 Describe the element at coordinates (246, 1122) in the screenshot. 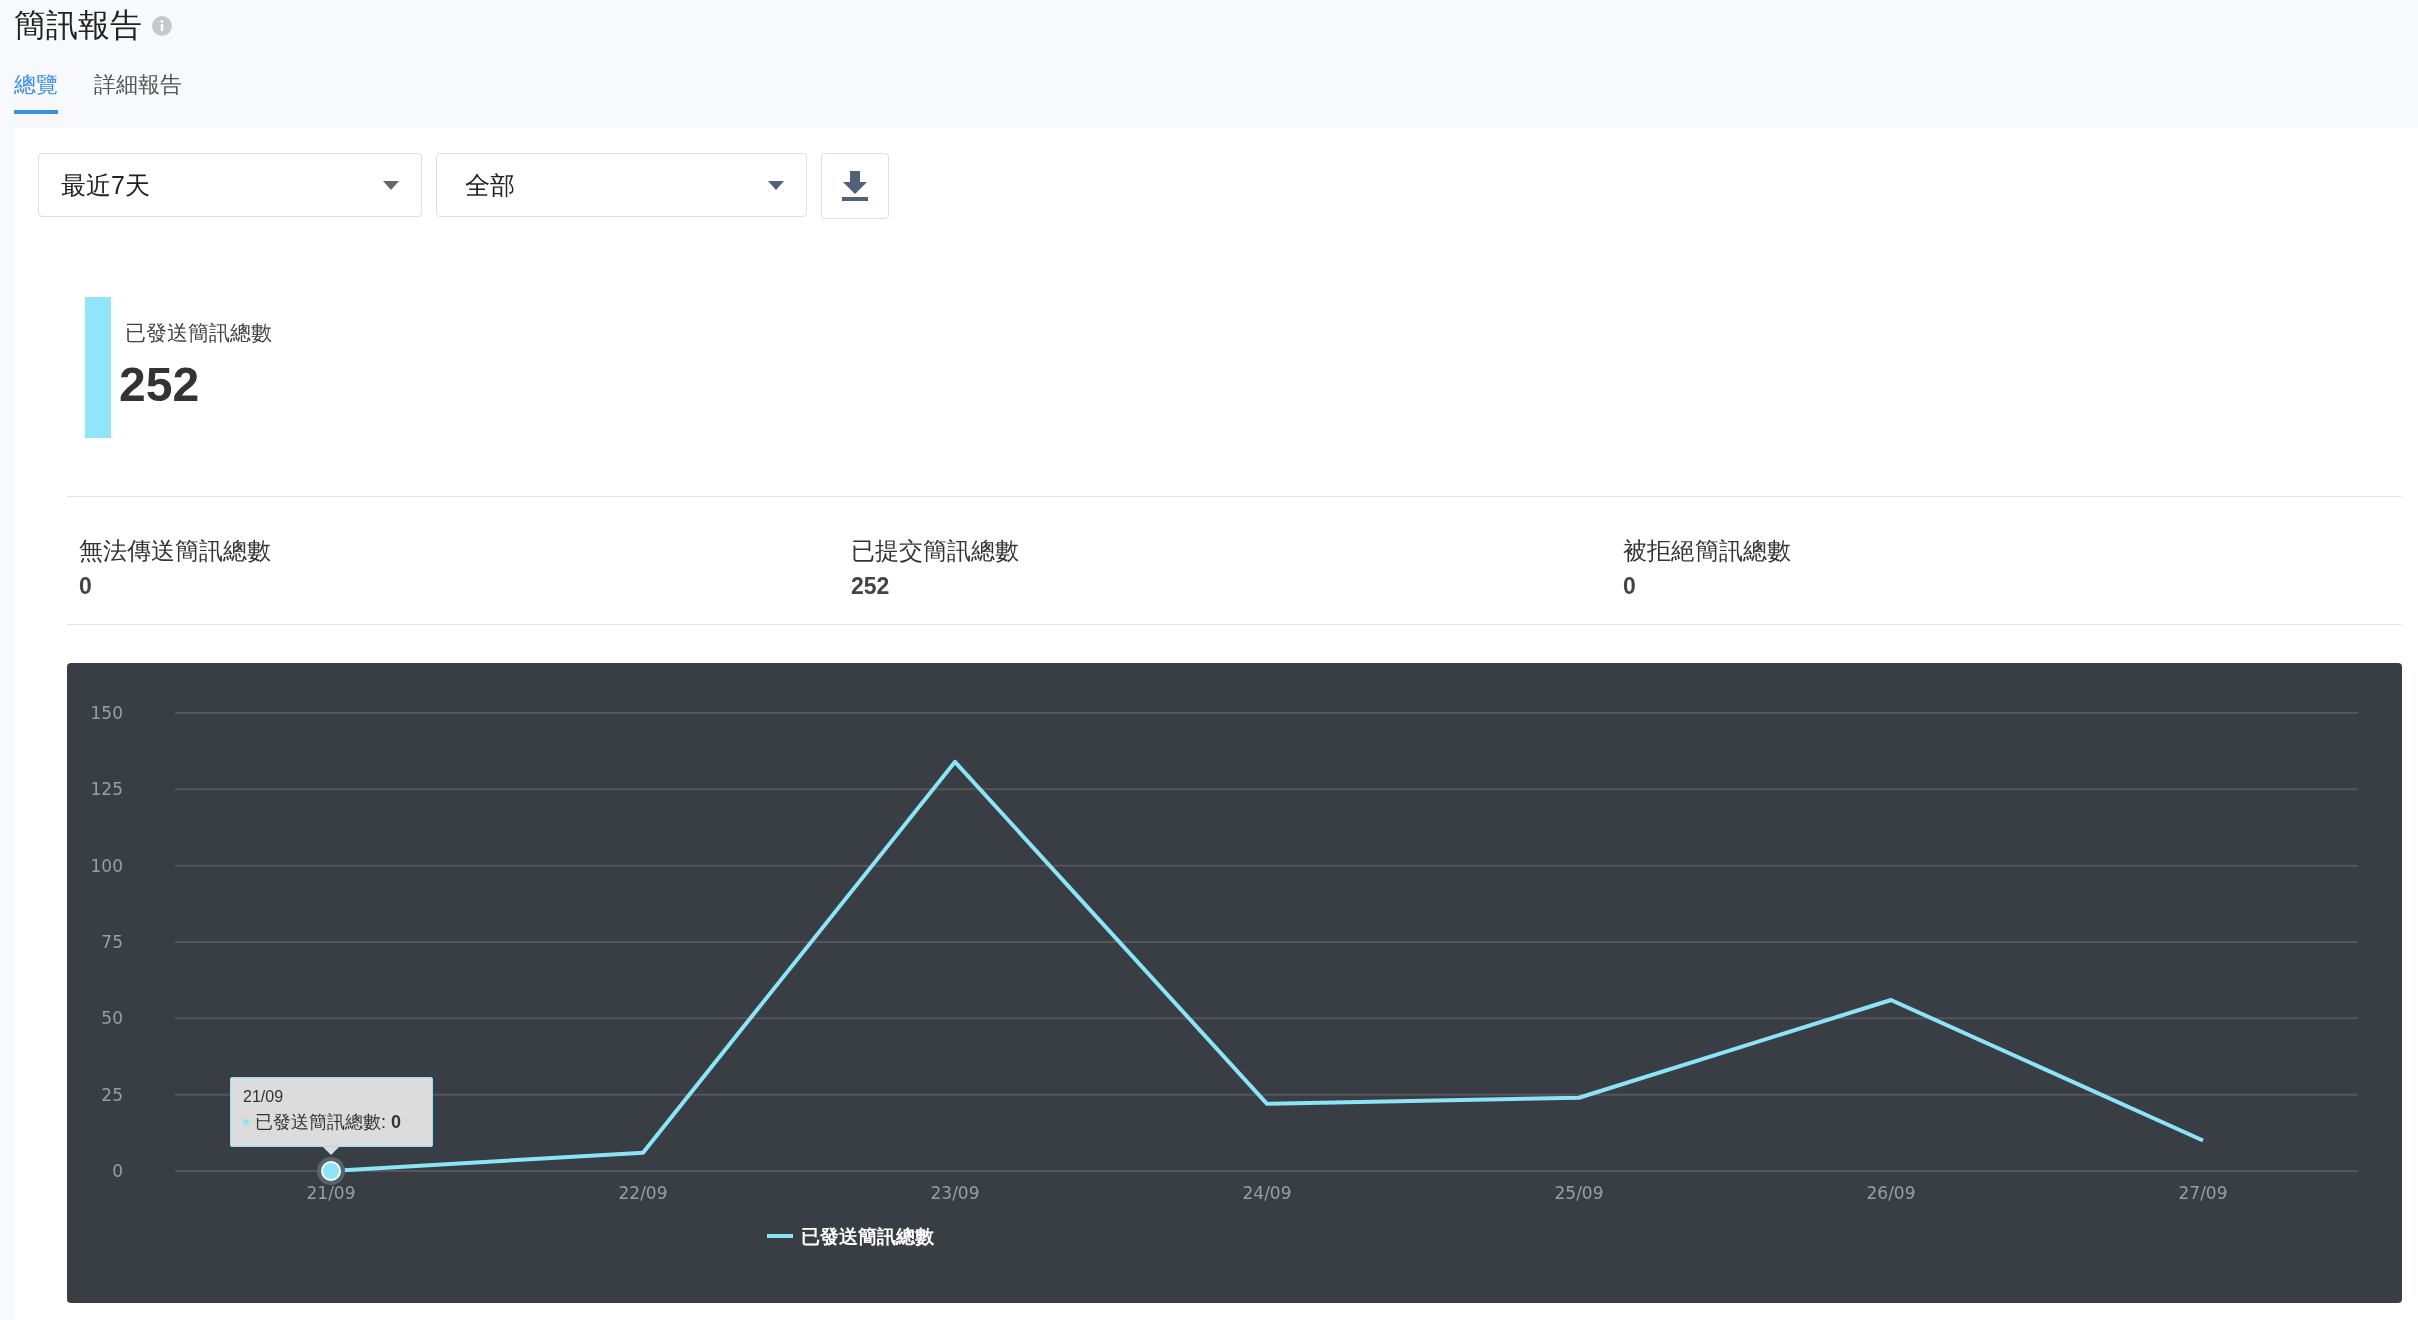

I see `series-dot` at that location.